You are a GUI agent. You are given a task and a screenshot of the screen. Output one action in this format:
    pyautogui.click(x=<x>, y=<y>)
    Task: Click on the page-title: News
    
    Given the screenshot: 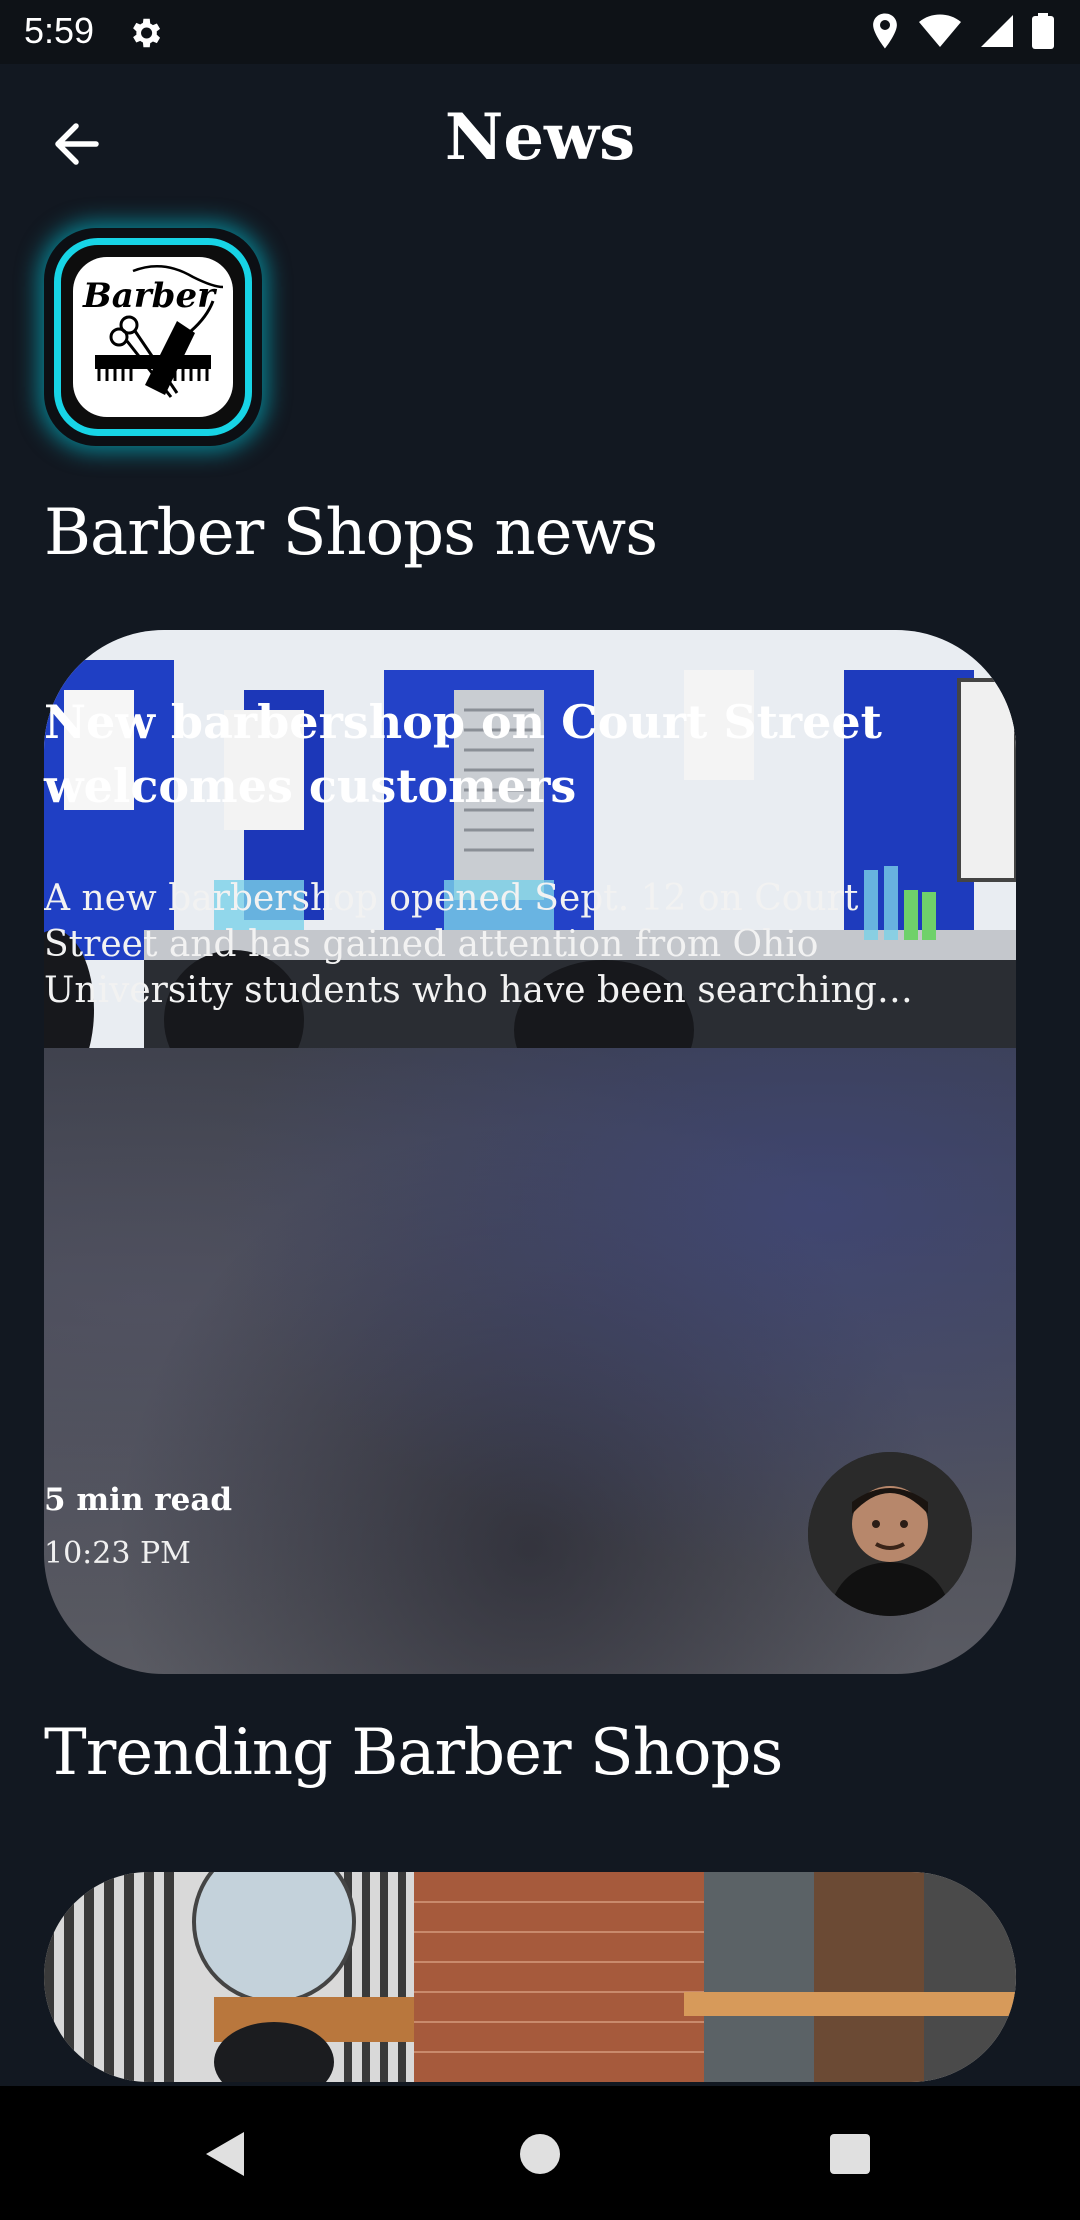 What is the action you would take?
    pyautogui.click(x=540, y=137)
    